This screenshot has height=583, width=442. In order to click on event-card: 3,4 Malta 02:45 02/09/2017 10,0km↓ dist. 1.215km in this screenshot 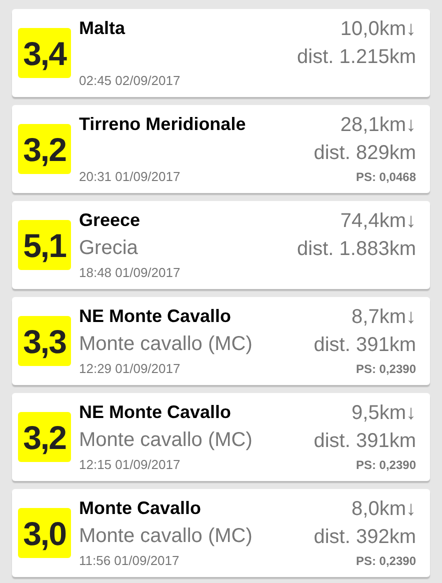, I will do `click(221, 53)`.